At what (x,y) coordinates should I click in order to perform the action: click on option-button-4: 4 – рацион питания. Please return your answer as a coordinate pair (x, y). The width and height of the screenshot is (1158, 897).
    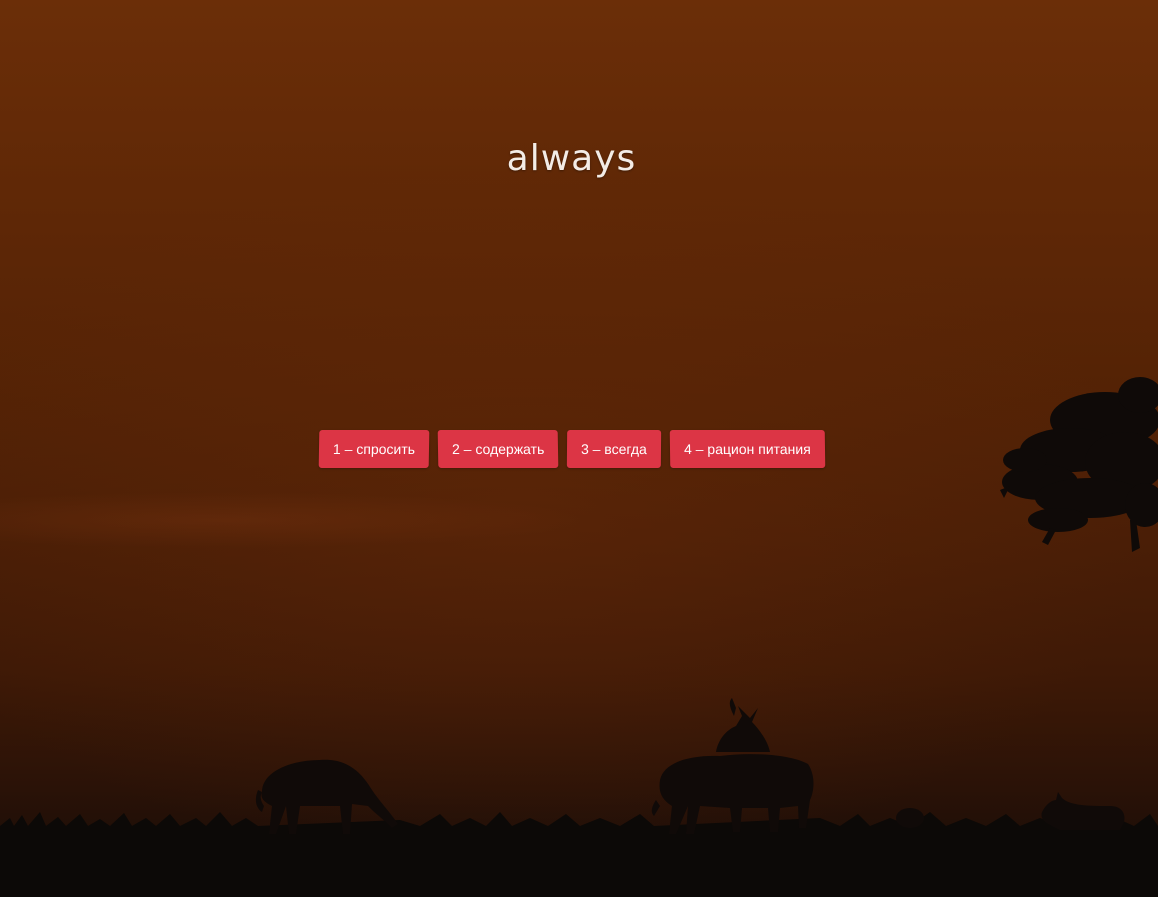
    Looking at the image, I should click on (747, 449).